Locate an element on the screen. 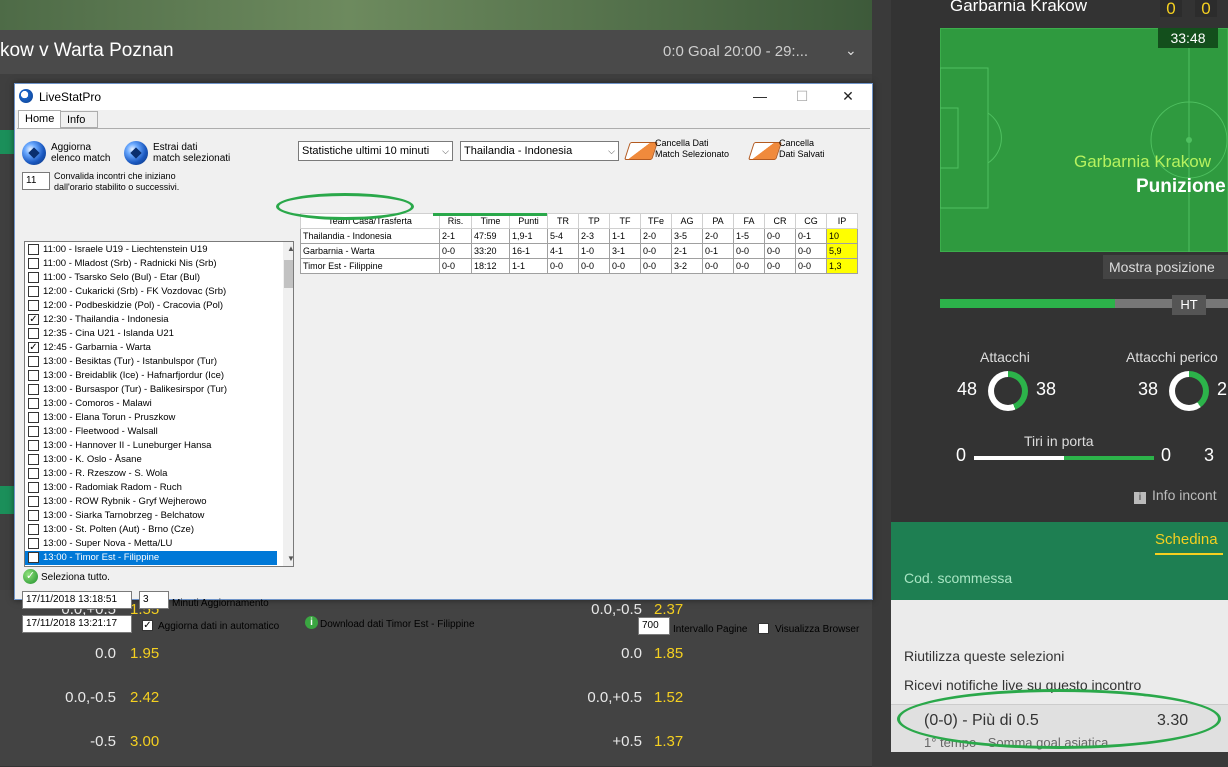 The image size is (1228, 767). reuse-selections-link: Riutilizza queste selezioni is located at coordinates (984, 656).